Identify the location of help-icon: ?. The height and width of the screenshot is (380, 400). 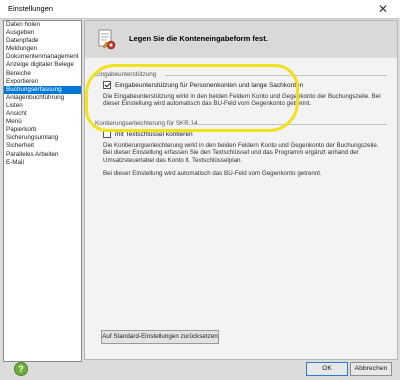
(21, 369).